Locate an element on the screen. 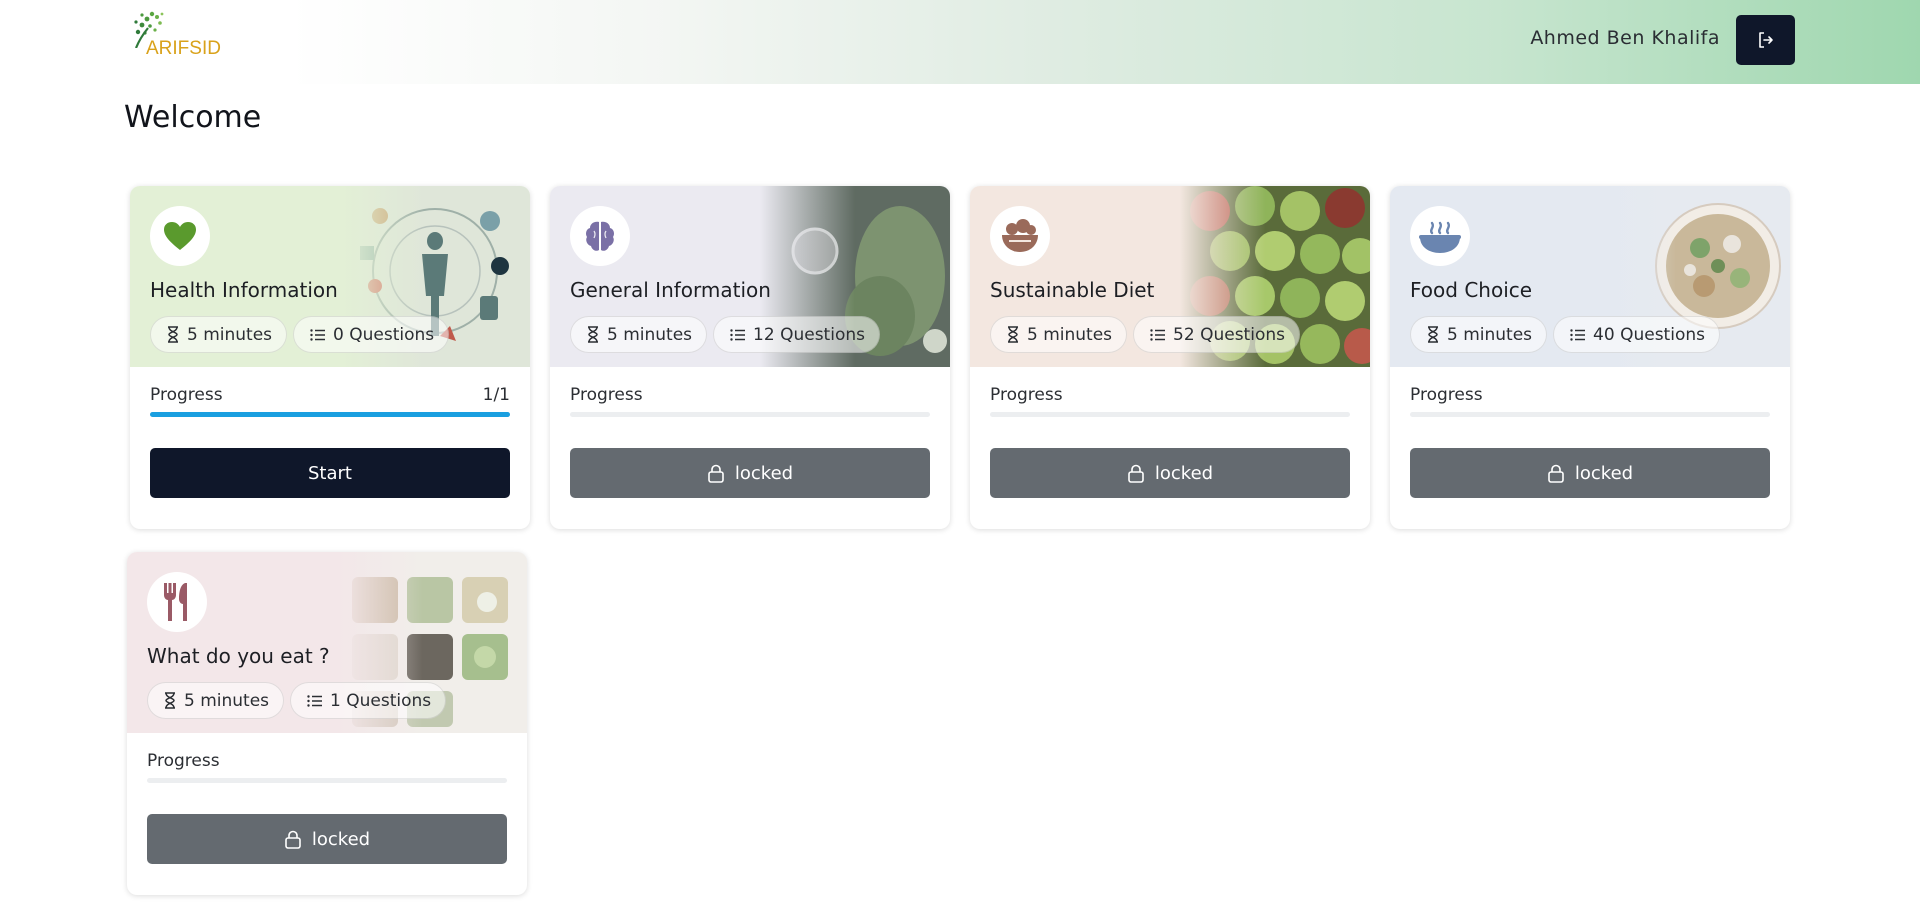 The width and height of the screenshot is (1920, 910). questions-chip: 1 Questions is located at coordinates (368, 700).